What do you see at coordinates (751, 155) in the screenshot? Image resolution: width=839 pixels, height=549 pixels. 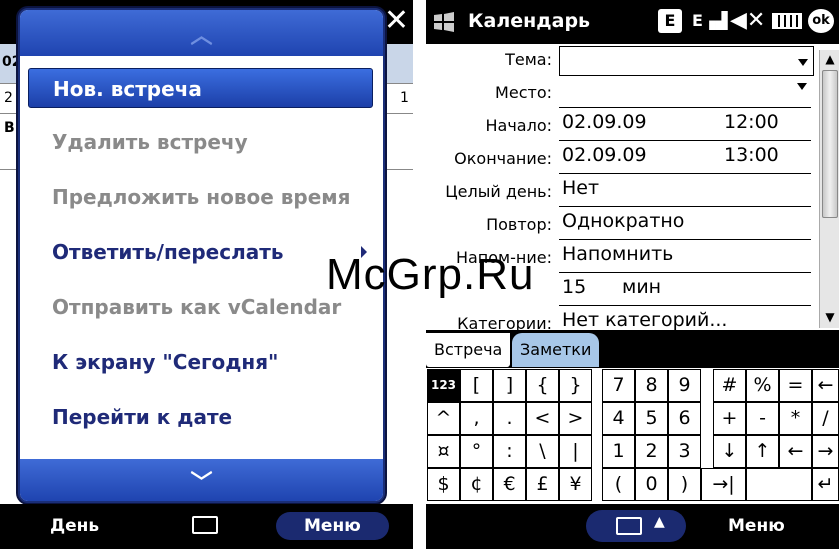 I see `end-time: 13:00` at bounding box center [751, 155].